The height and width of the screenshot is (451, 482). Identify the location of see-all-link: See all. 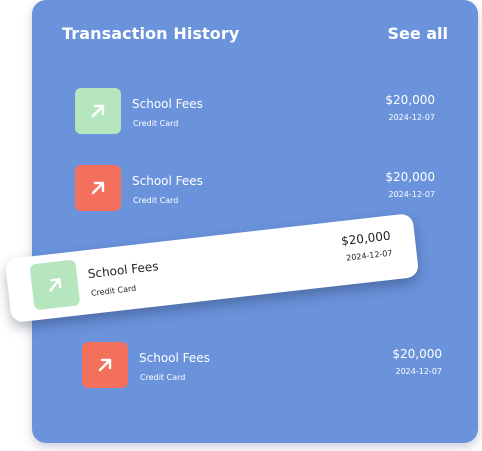
(417, 33).